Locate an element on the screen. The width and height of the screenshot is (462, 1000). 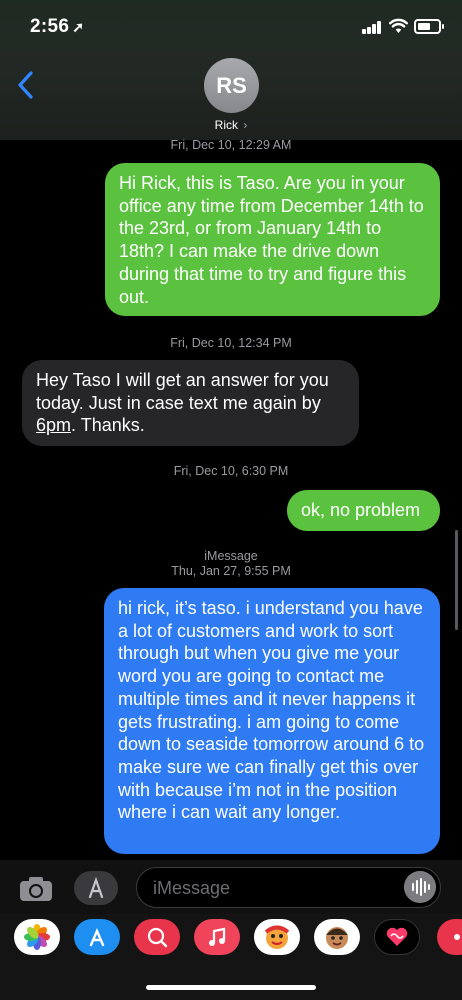
audio-message-icon is located at coordinates (420, 887).